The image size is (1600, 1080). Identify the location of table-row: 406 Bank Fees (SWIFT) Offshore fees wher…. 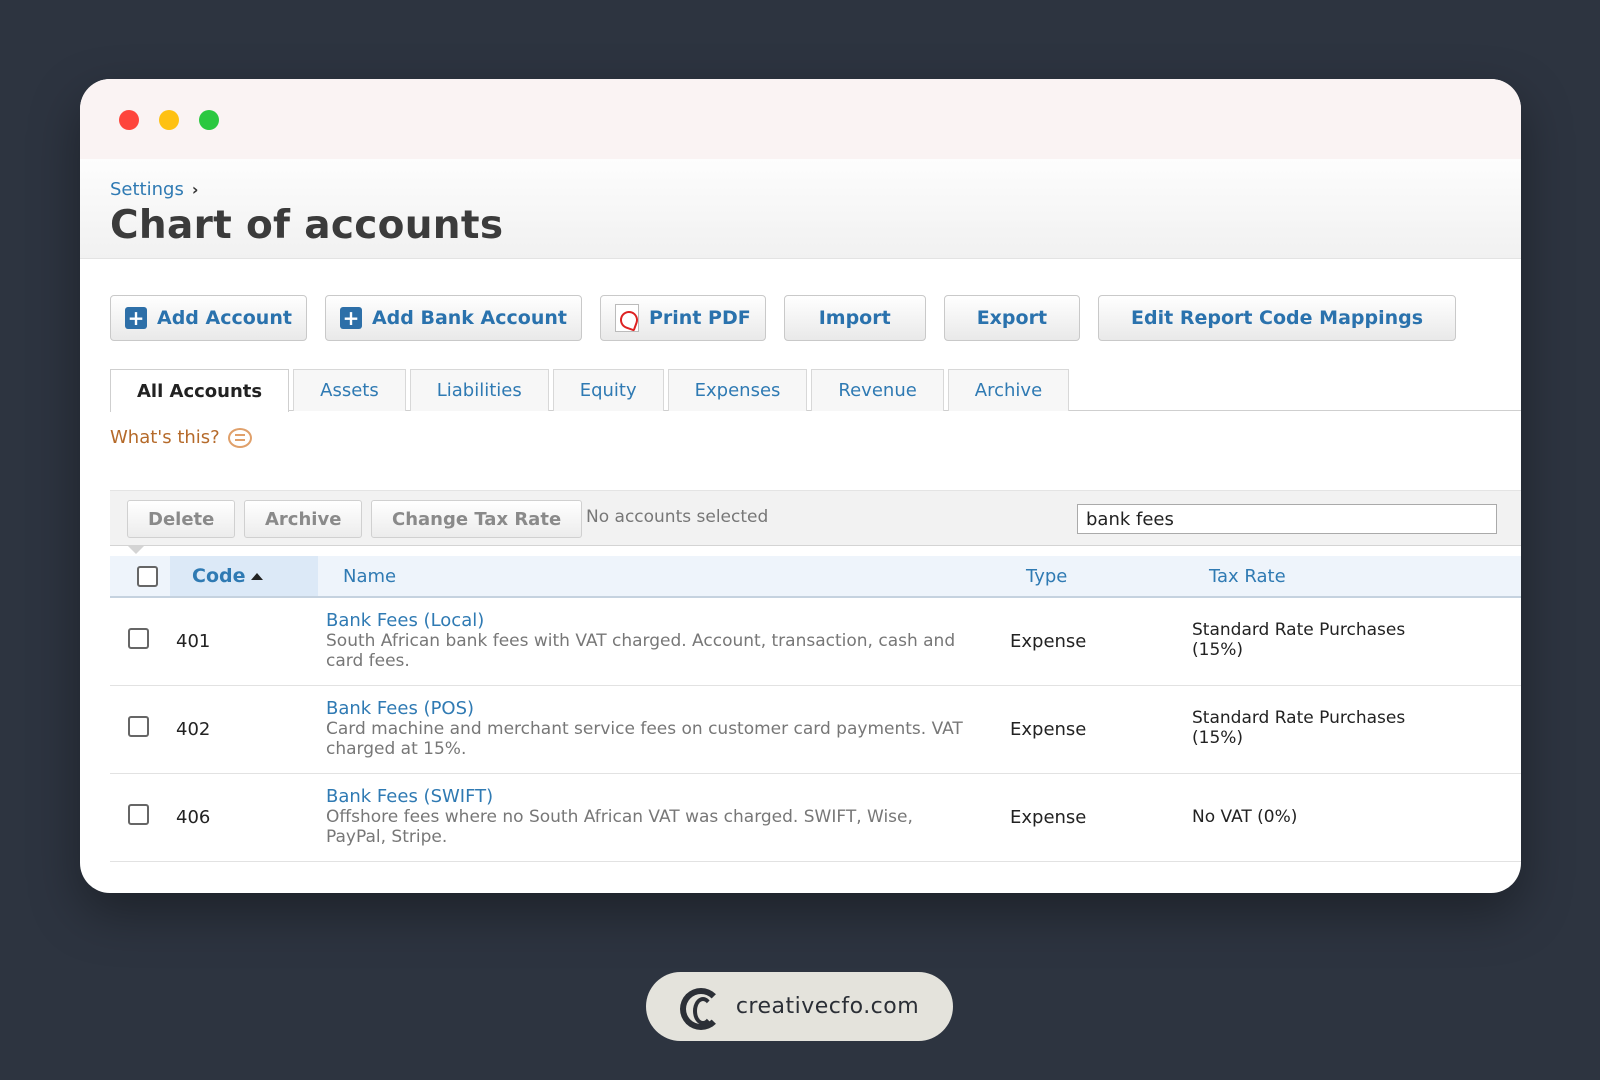
(815, 818).